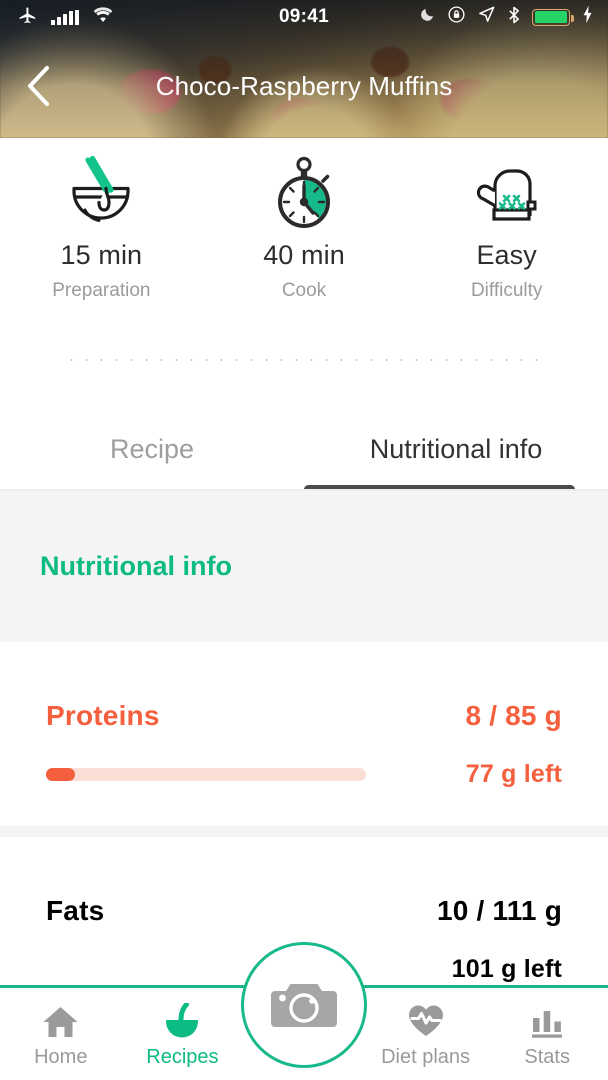 Image resolution: width=608 pixels, height=1080 pixels. I want to click on nav-label-diet-plans: Diet plans, so click(426, 1057).